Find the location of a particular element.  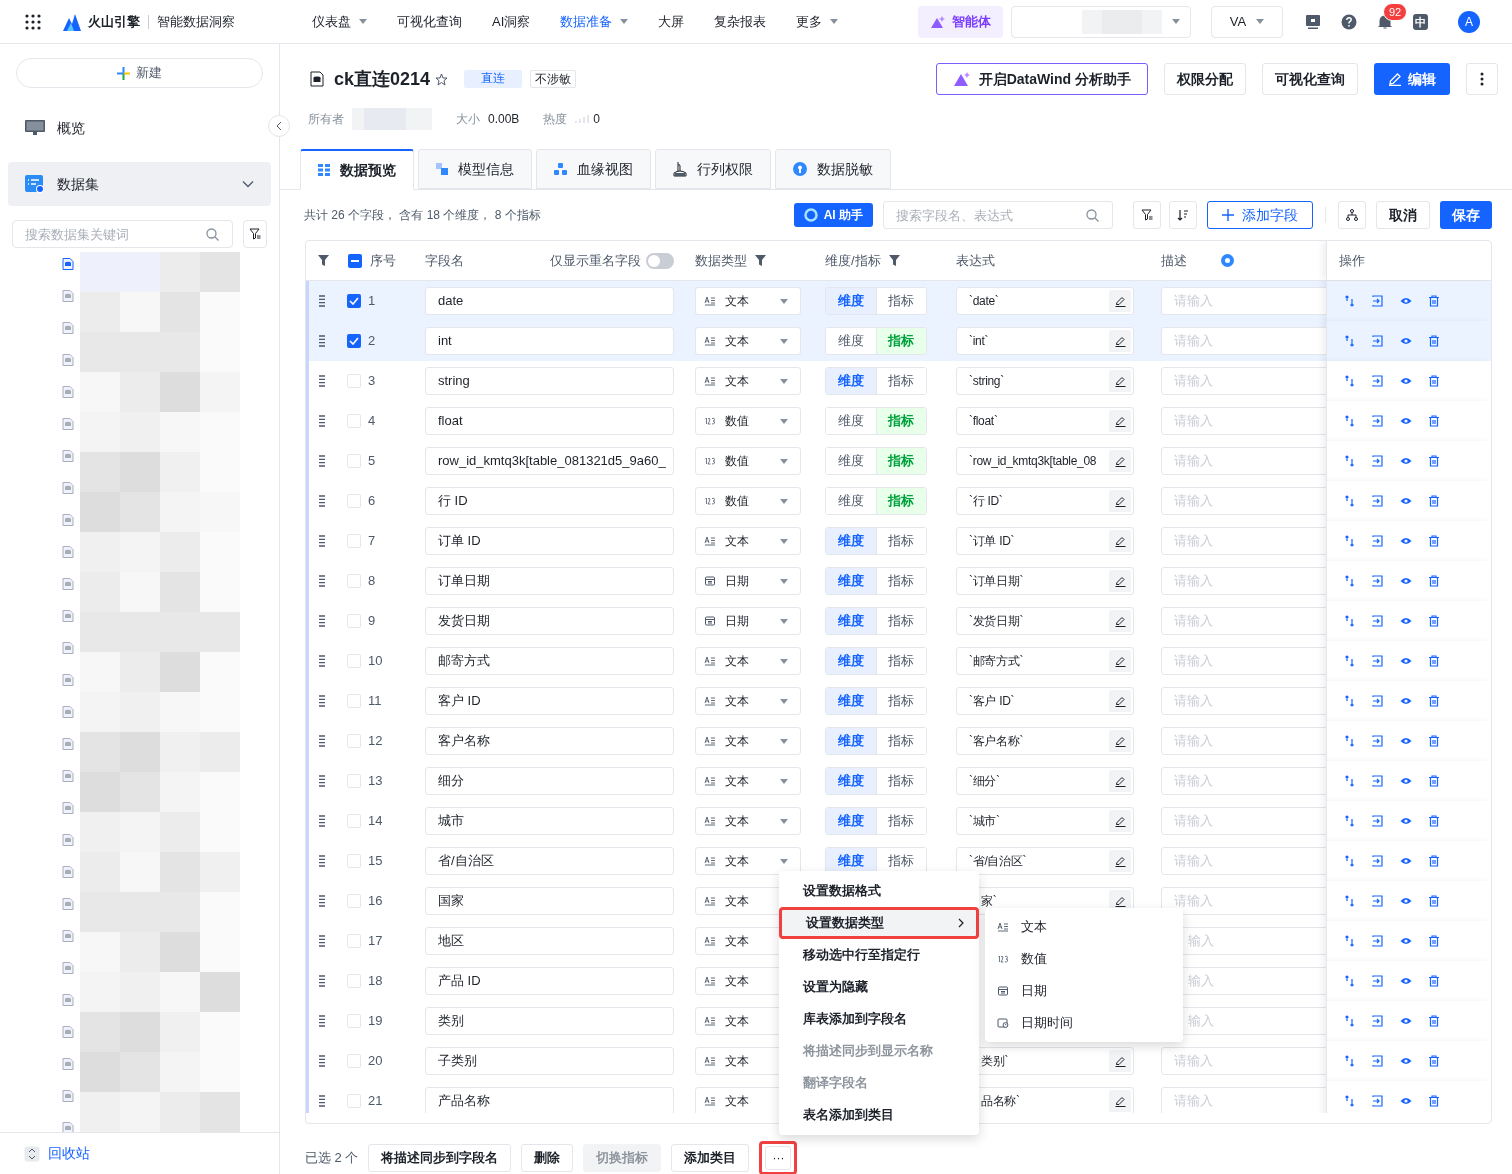

field-name-input: date is located at coordinates (549, 301).